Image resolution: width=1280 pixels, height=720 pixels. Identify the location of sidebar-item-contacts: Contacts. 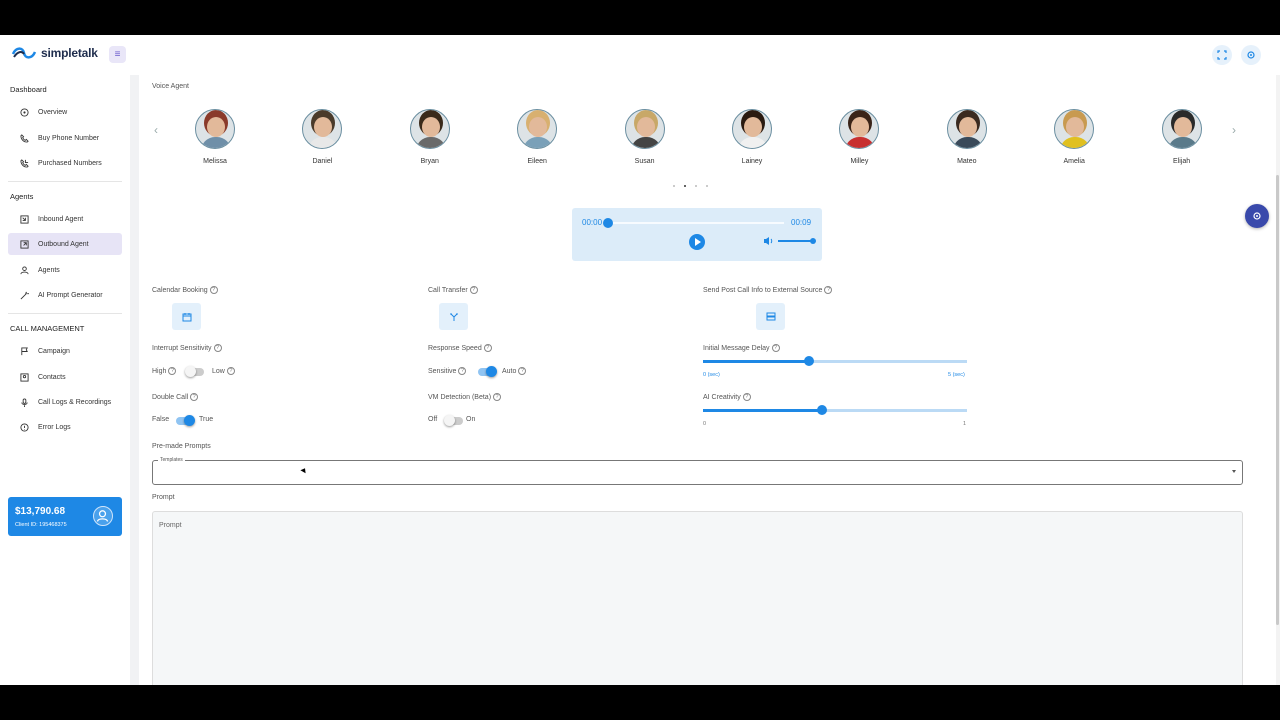
(65, 377).